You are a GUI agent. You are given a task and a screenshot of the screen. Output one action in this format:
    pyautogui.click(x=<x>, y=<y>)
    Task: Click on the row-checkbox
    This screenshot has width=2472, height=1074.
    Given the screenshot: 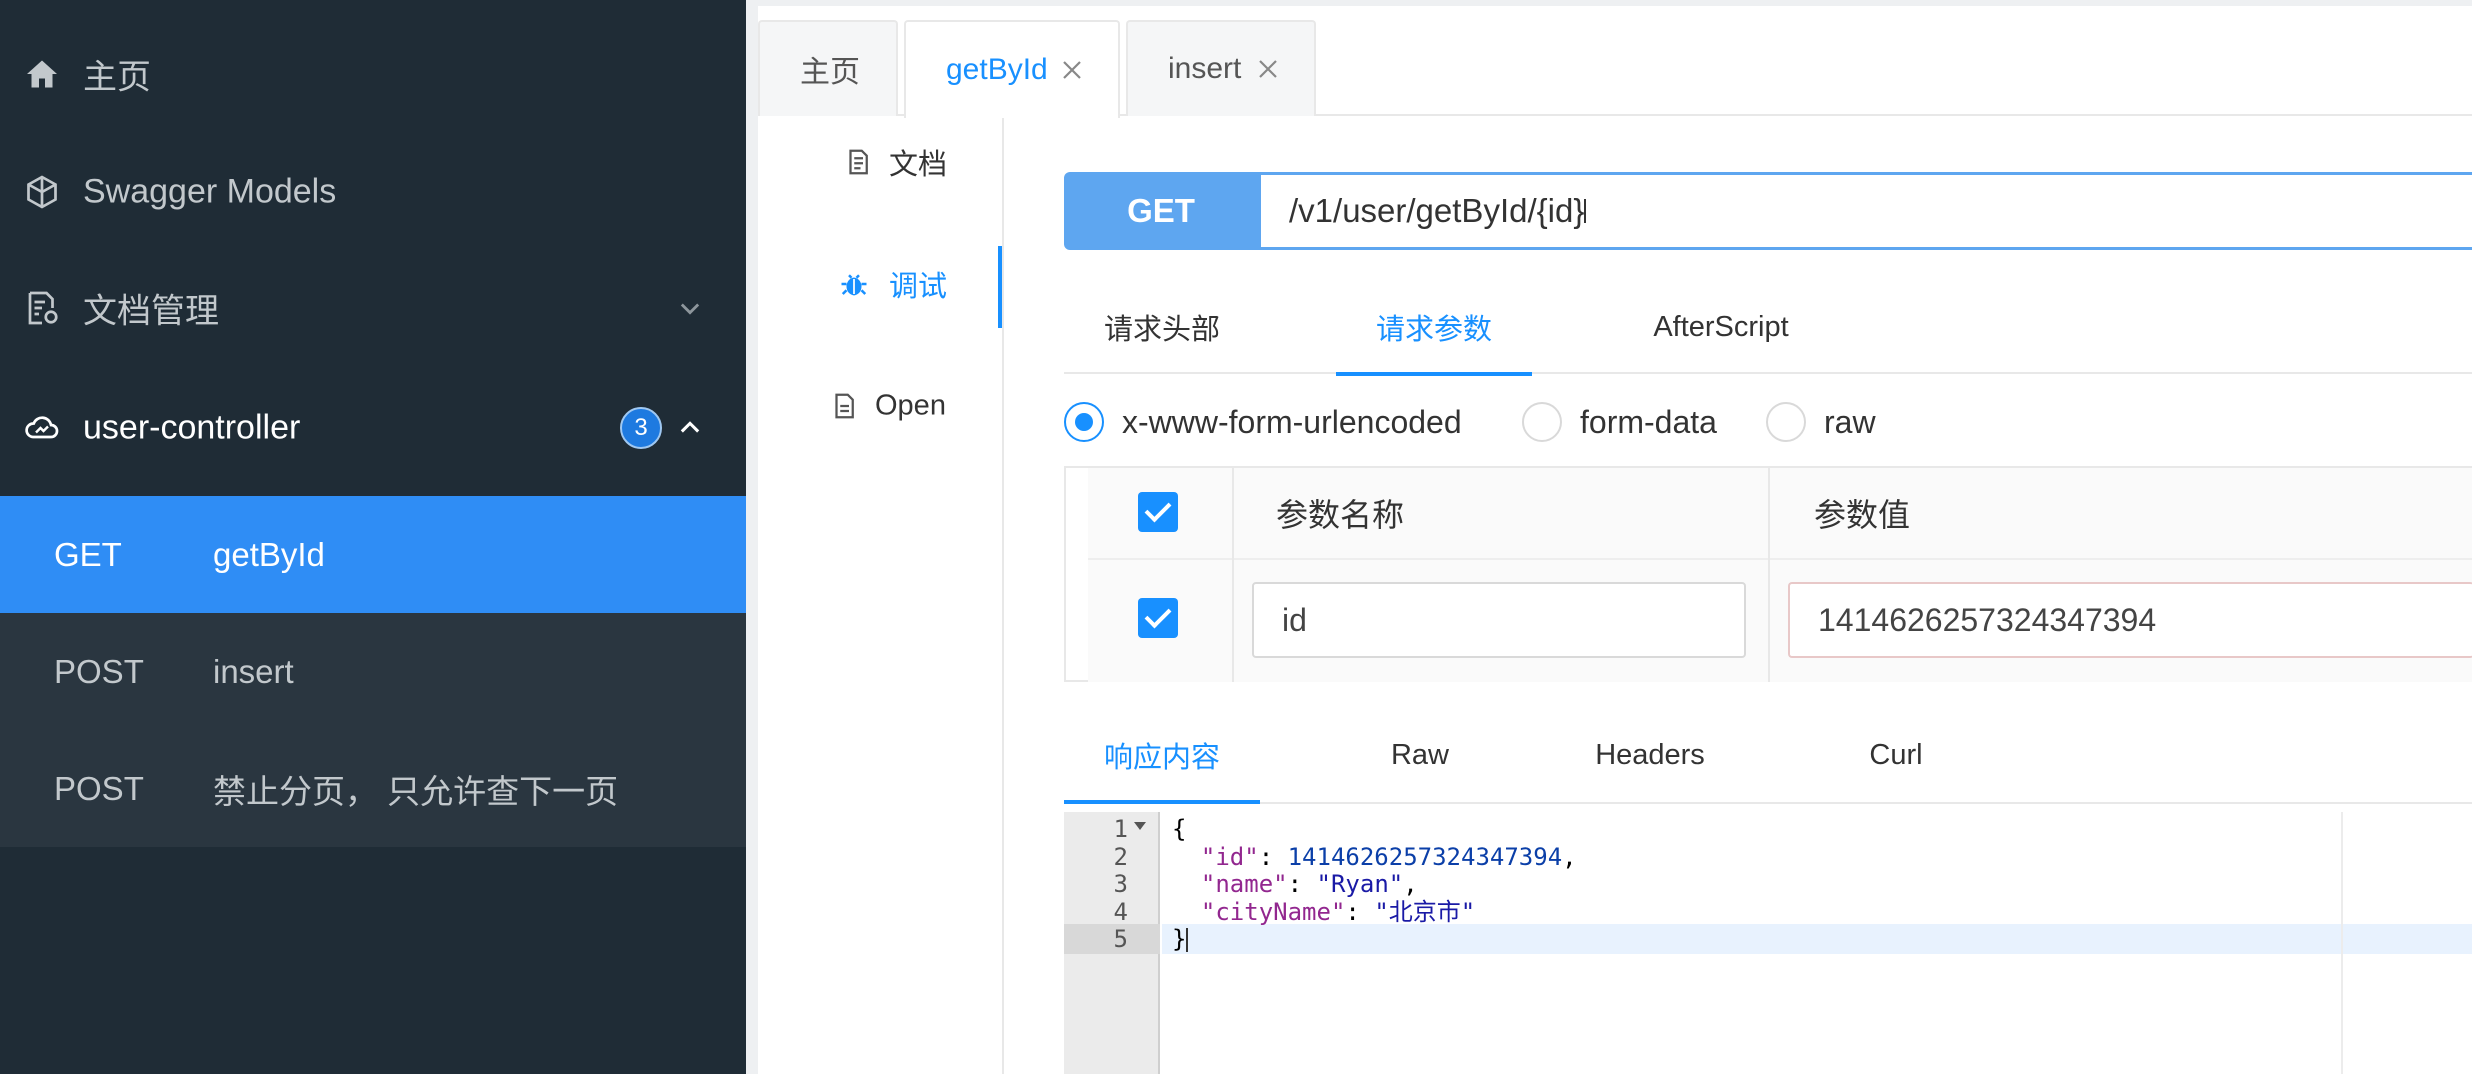 What is the action you would take?
    pyautogui.click(x=1158, y=618)
    